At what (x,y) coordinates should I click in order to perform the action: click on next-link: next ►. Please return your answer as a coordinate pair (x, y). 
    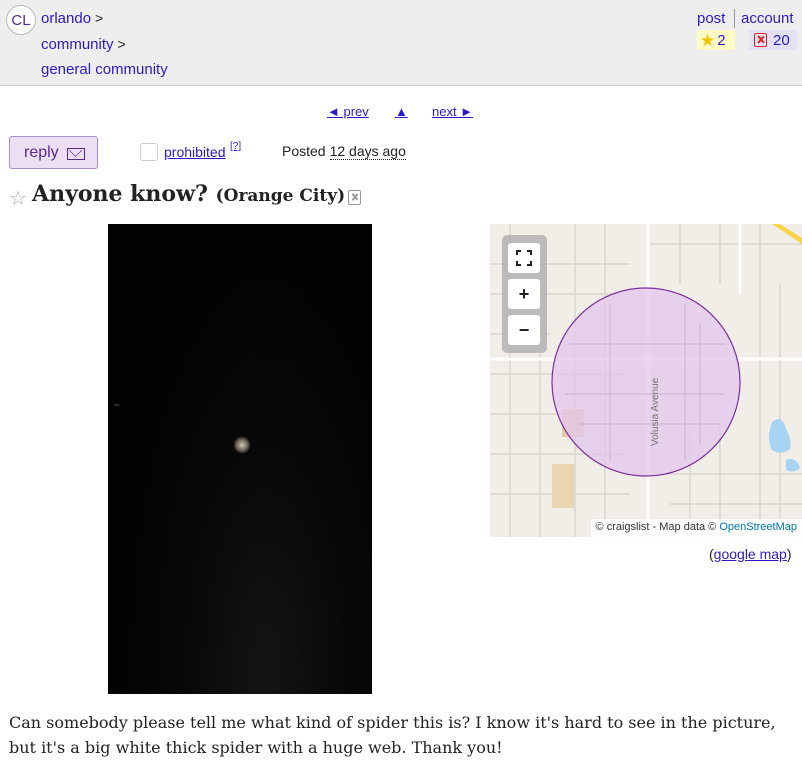
    Looking at the image, I should click on (452, 111).